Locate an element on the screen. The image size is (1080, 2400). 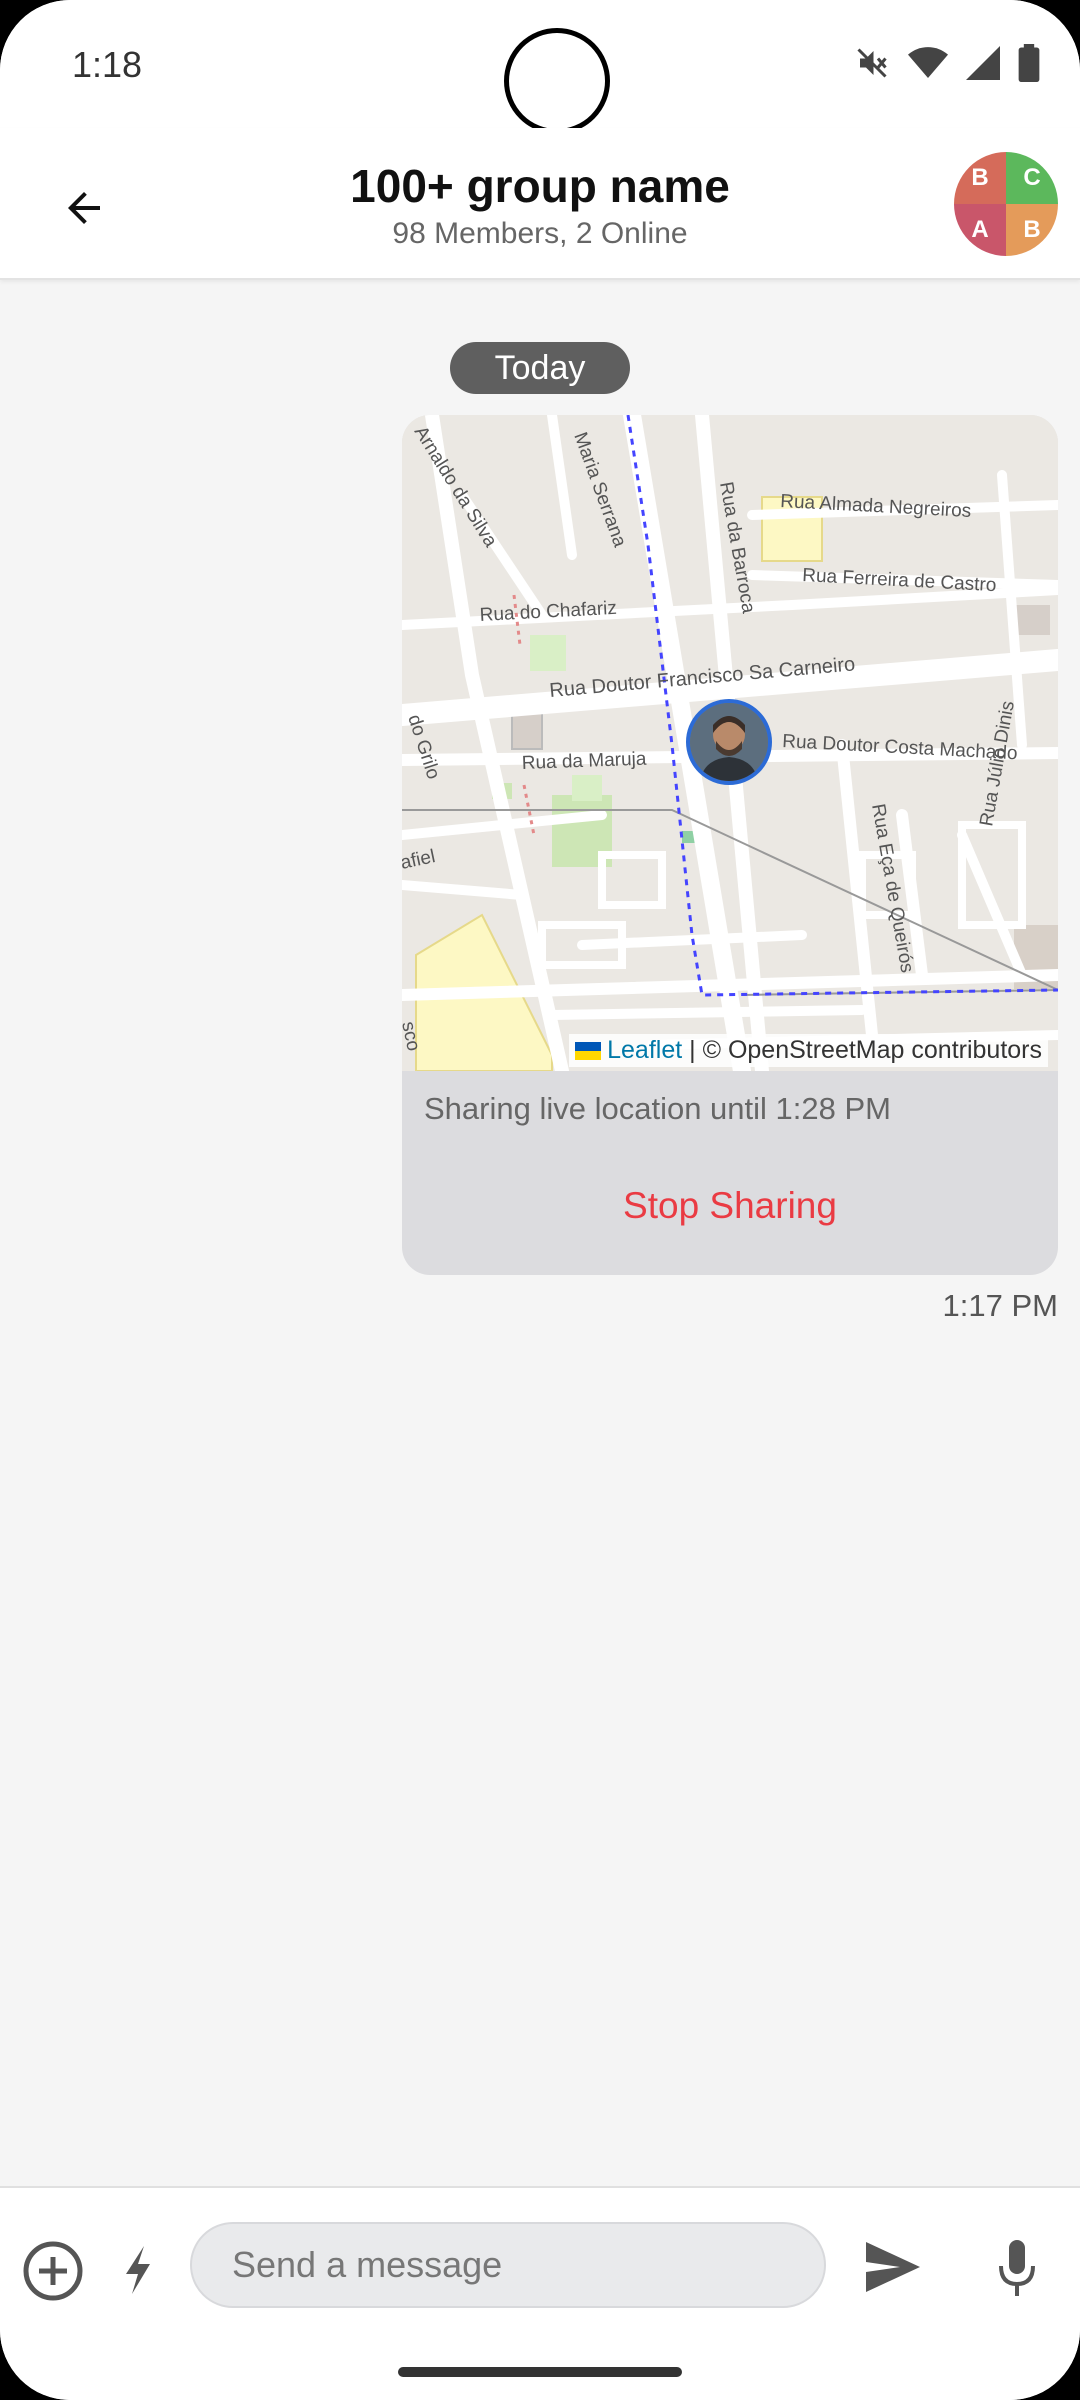
map-label: Rua da Maruja is located at coordinates (584, 761).